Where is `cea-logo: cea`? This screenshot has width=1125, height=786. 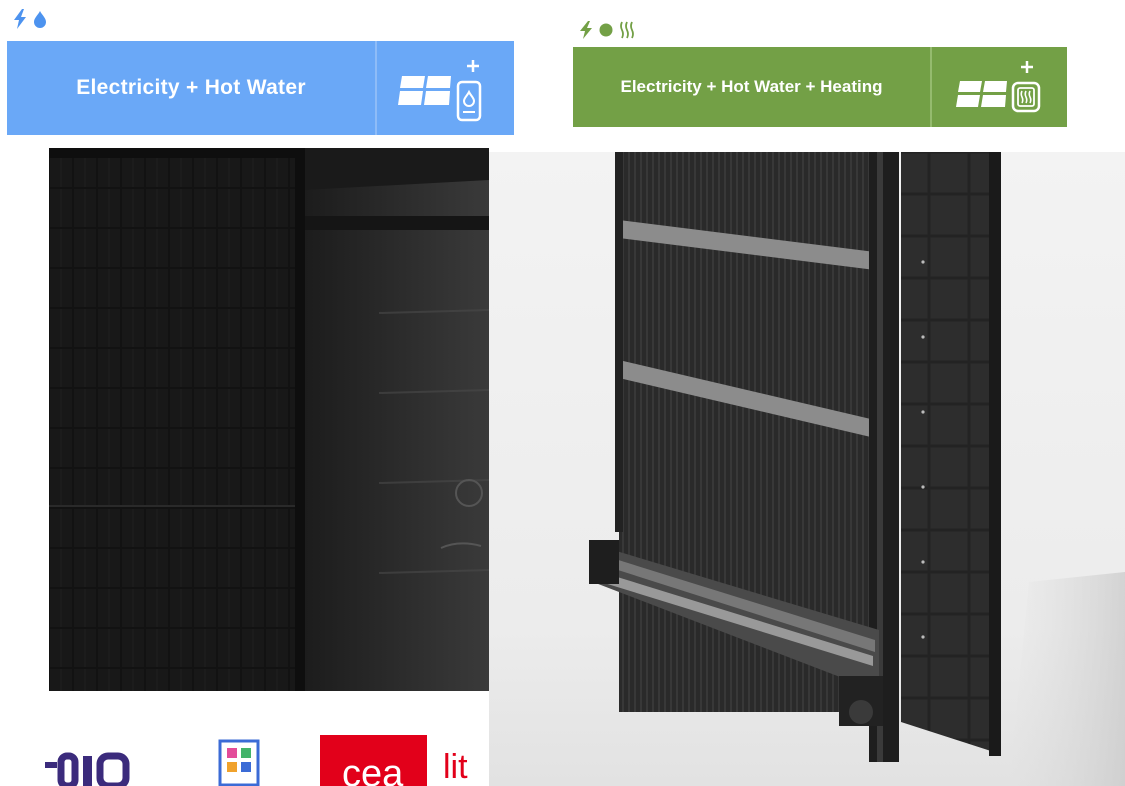
cea-logo: cea is located at coordinates (373, 760).